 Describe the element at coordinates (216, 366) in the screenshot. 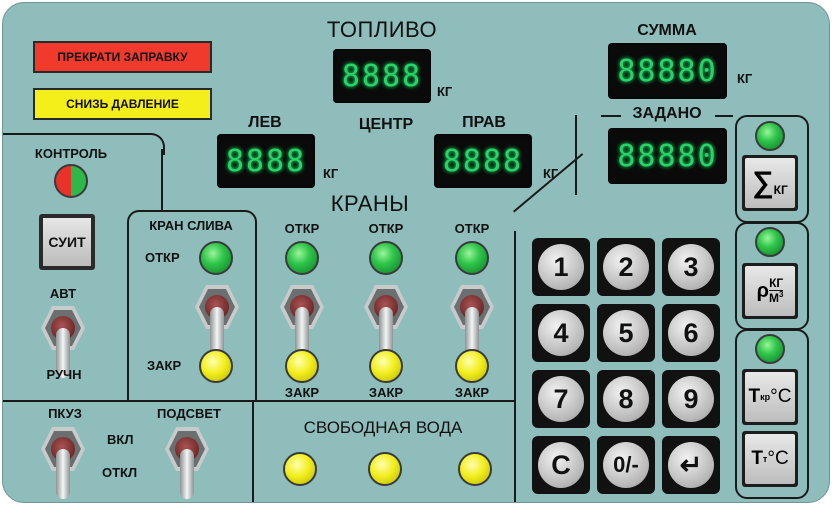

I see `drain-closed-lamp` at that location.